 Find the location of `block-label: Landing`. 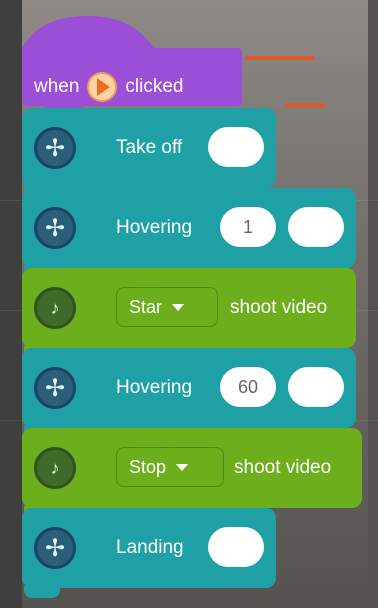

block-label: Landing is located at coordinates (150, 547).